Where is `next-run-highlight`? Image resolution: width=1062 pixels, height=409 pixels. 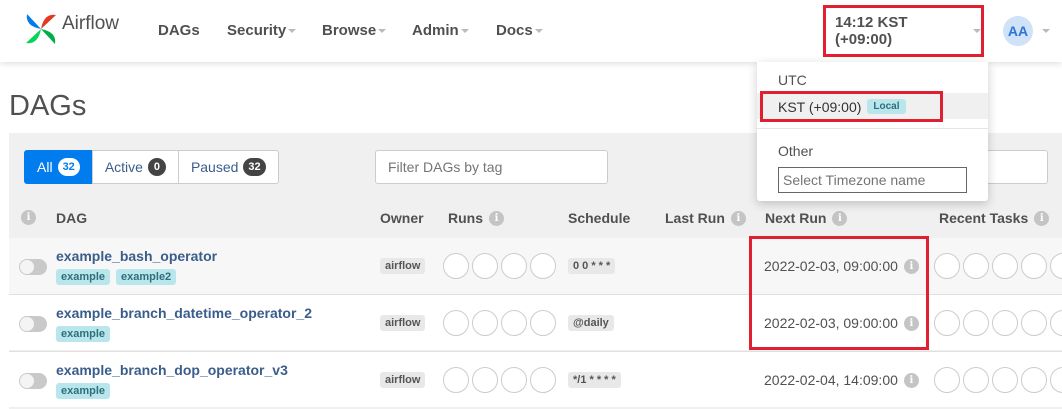
next-run-highlight is located at coordinates (839, 293).